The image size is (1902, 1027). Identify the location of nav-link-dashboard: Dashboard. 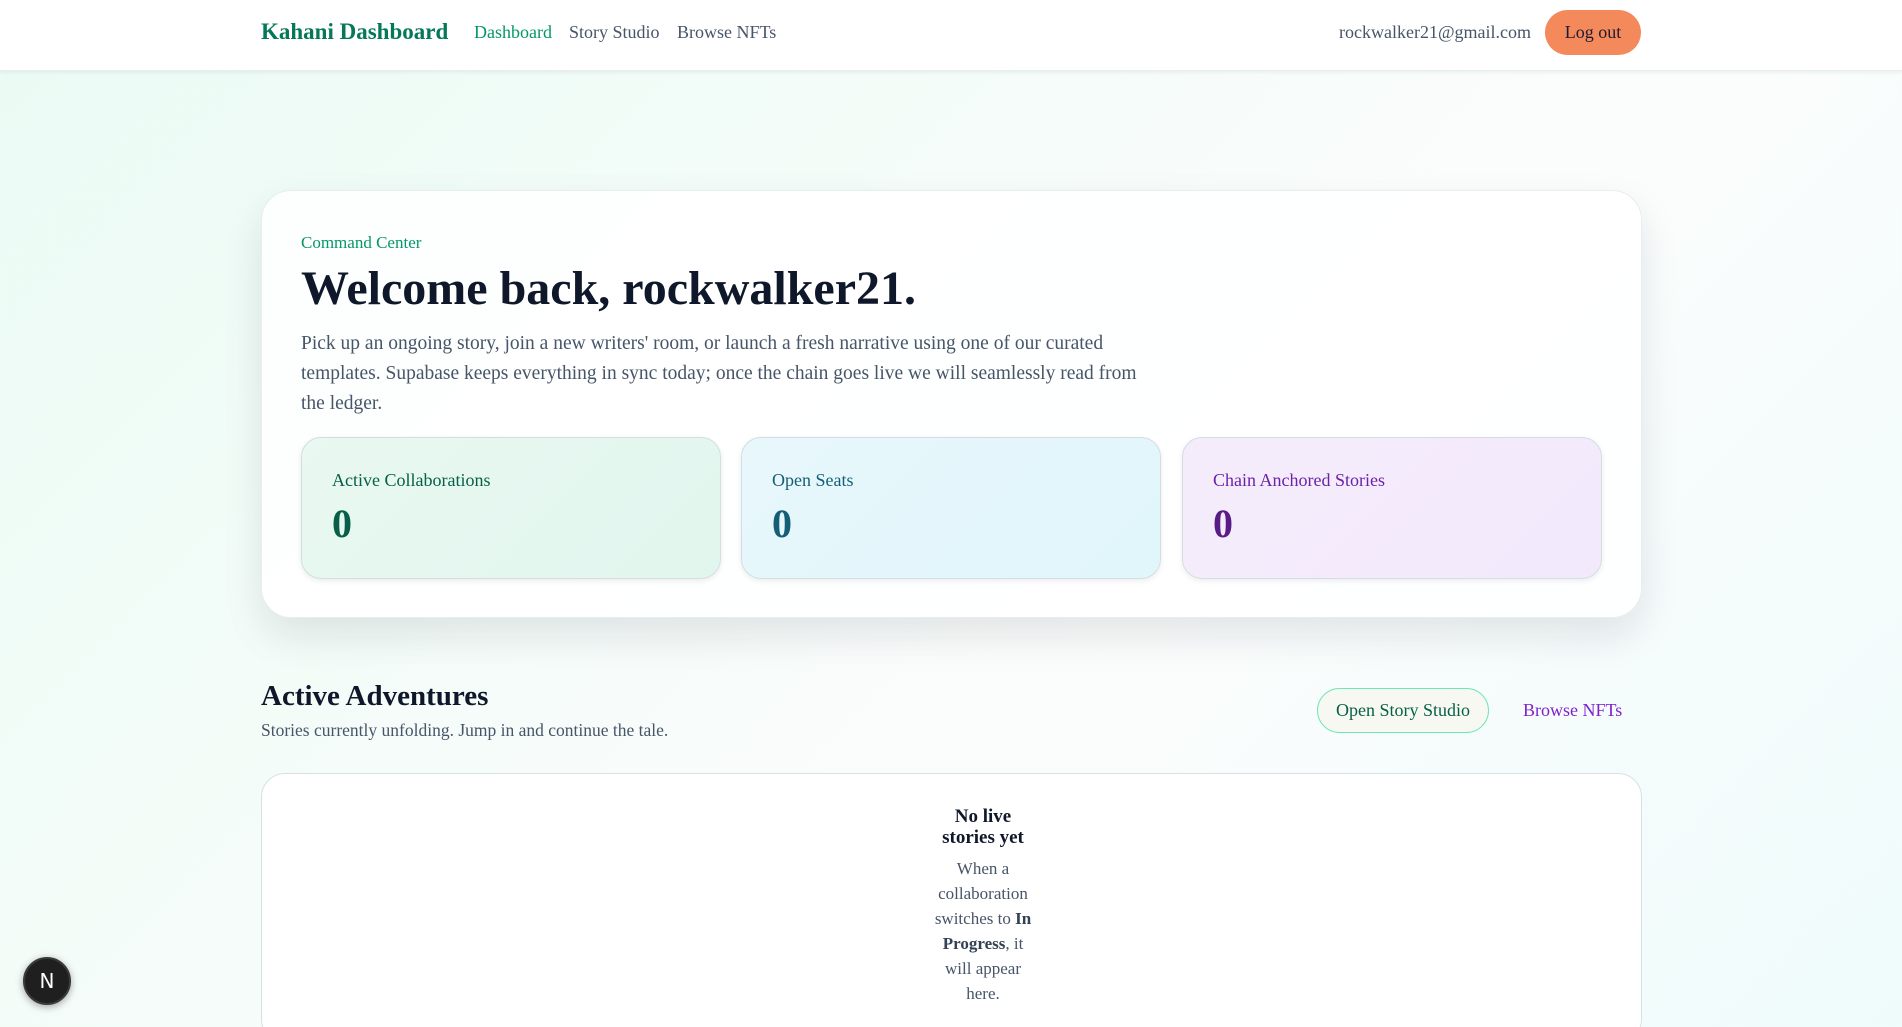
(513, 32).